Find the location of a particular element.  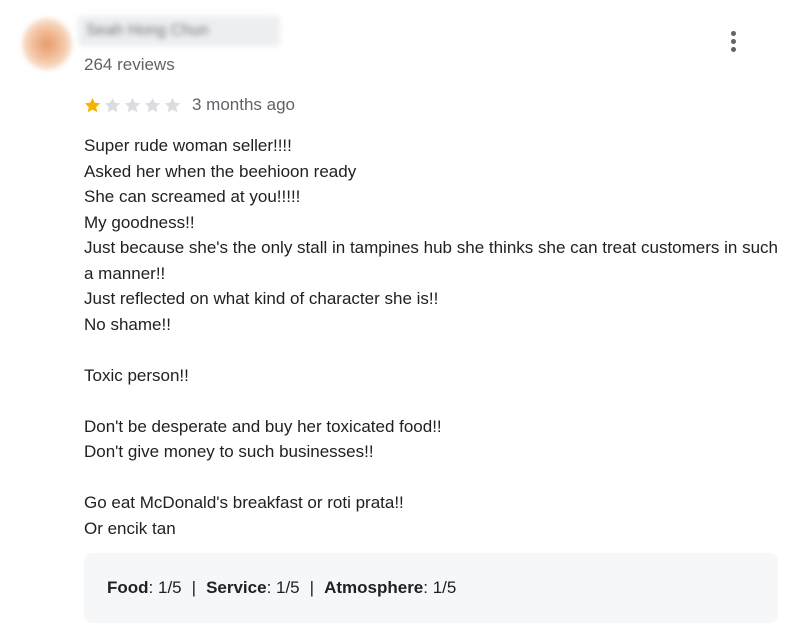

review-count: 264 reviews is located at coordinates (129, 65).